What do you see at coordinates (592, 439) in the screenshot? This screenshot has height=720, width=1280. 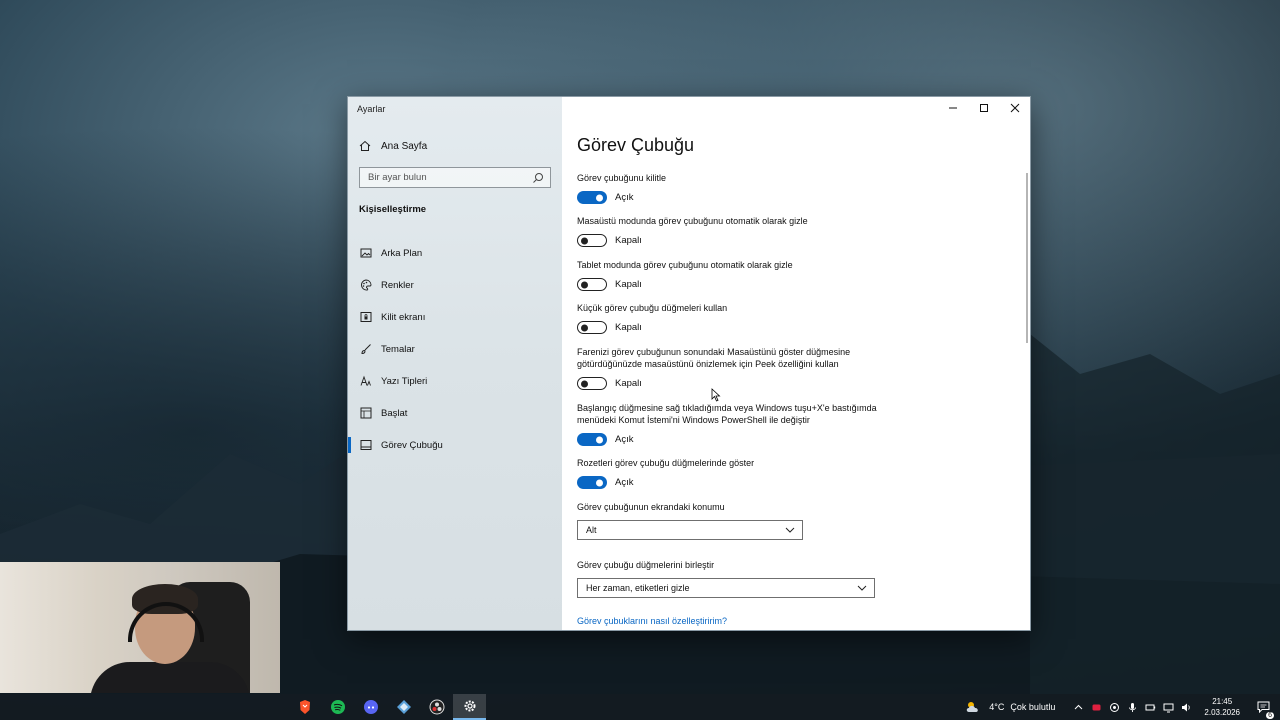 I see `toggle-powershell` at bounding box center [592, 439].